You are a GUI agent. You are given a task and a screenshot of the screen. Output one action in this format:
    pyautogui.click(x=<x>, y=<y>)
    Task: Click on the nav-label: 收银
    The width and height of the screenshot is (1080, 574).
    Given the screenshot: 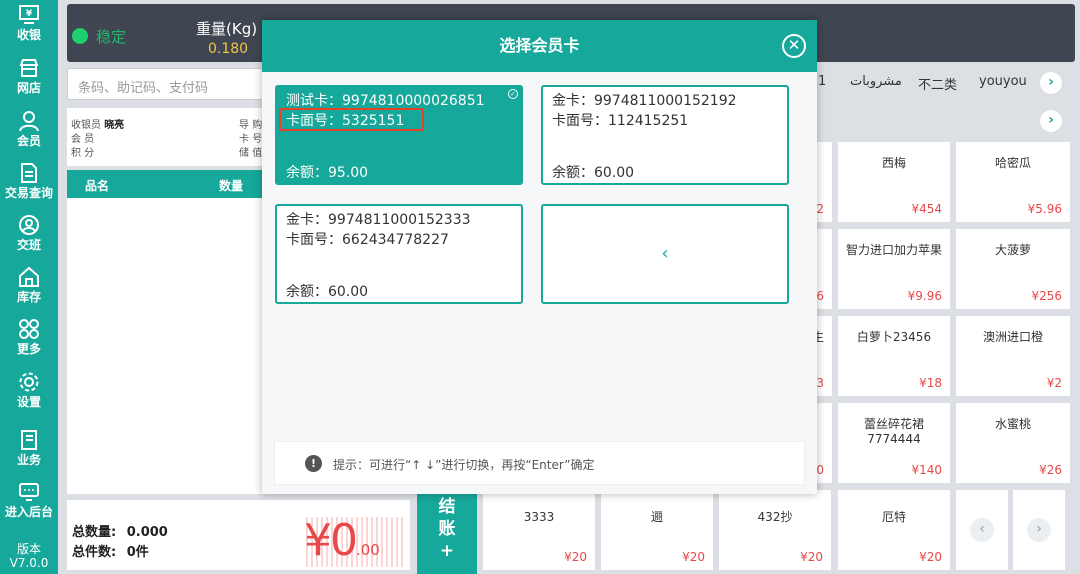 What is the action you would take?
    pyautogui.click(x=28, y=35)
    